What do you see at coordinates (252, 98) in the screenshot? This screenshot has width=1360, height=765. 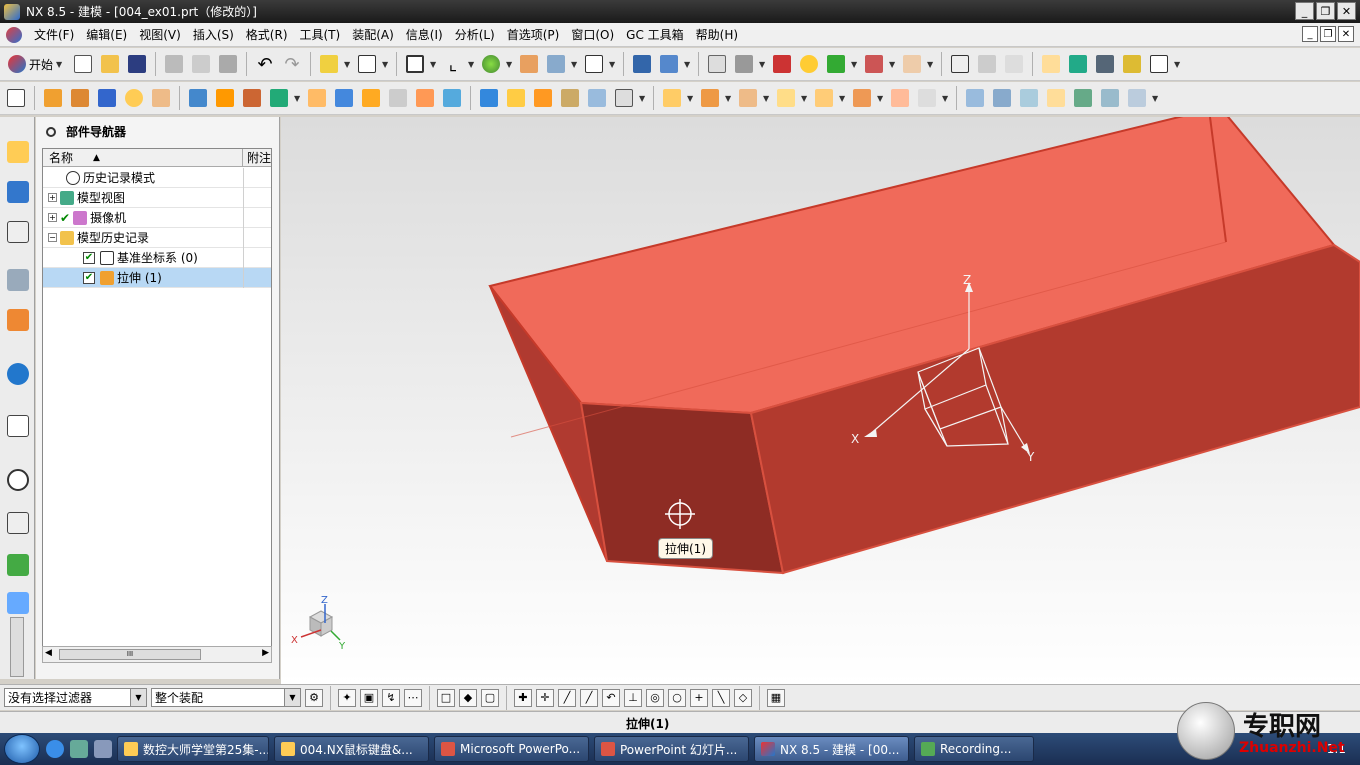 I see `unite-button` at bounding box center [252, 98].